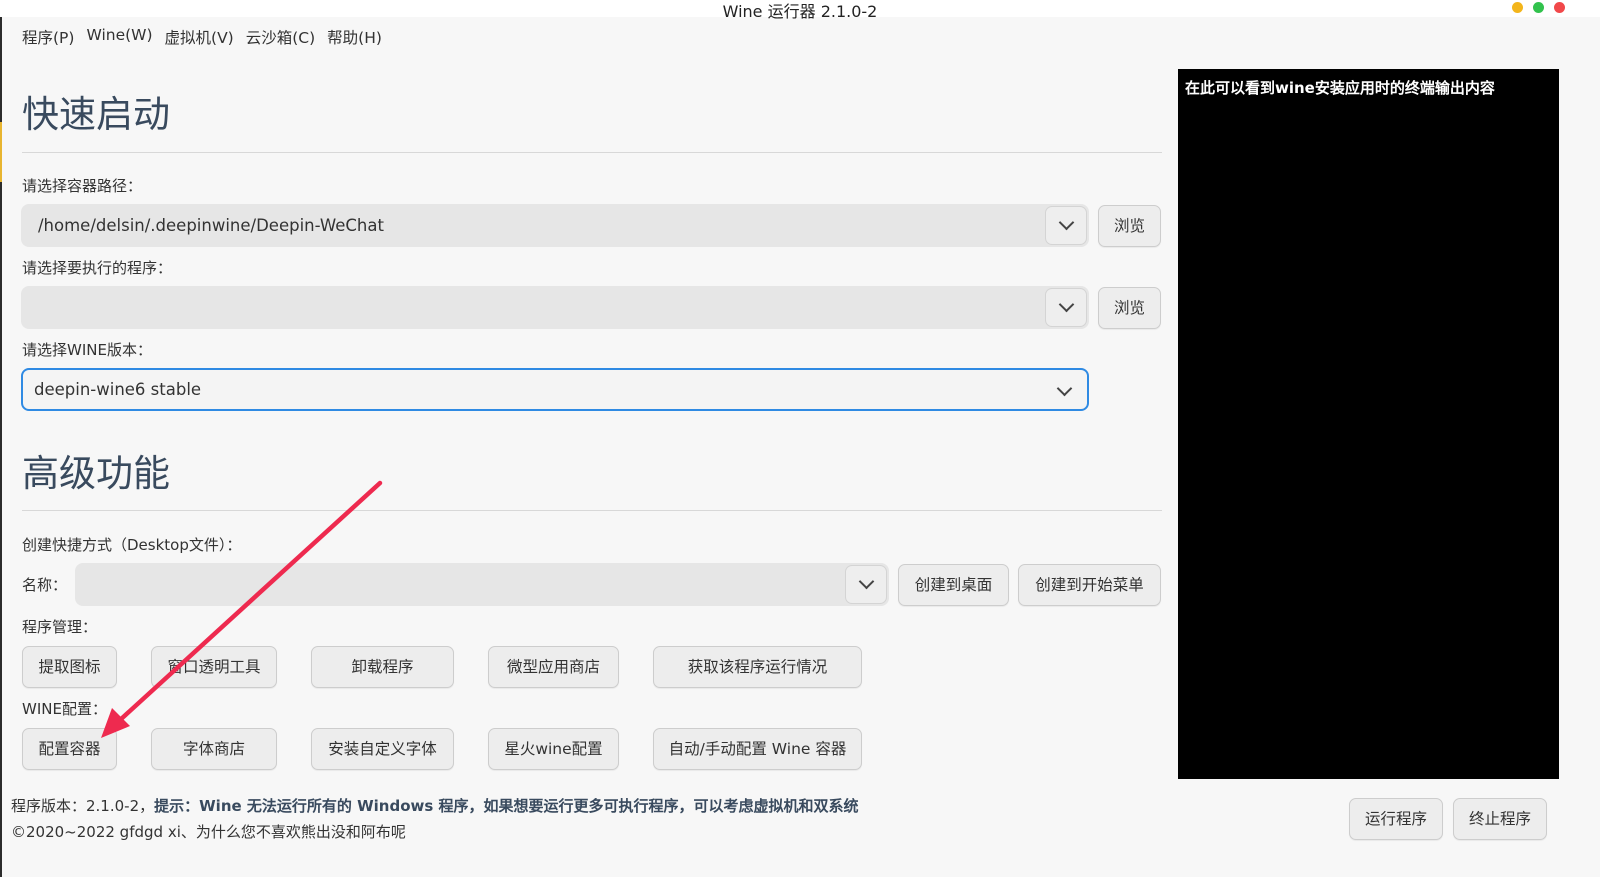  What do you see at coordinates (1517, 7) in the screenshot?
I see `minimize-icon` at bounding box center [1517, 7].